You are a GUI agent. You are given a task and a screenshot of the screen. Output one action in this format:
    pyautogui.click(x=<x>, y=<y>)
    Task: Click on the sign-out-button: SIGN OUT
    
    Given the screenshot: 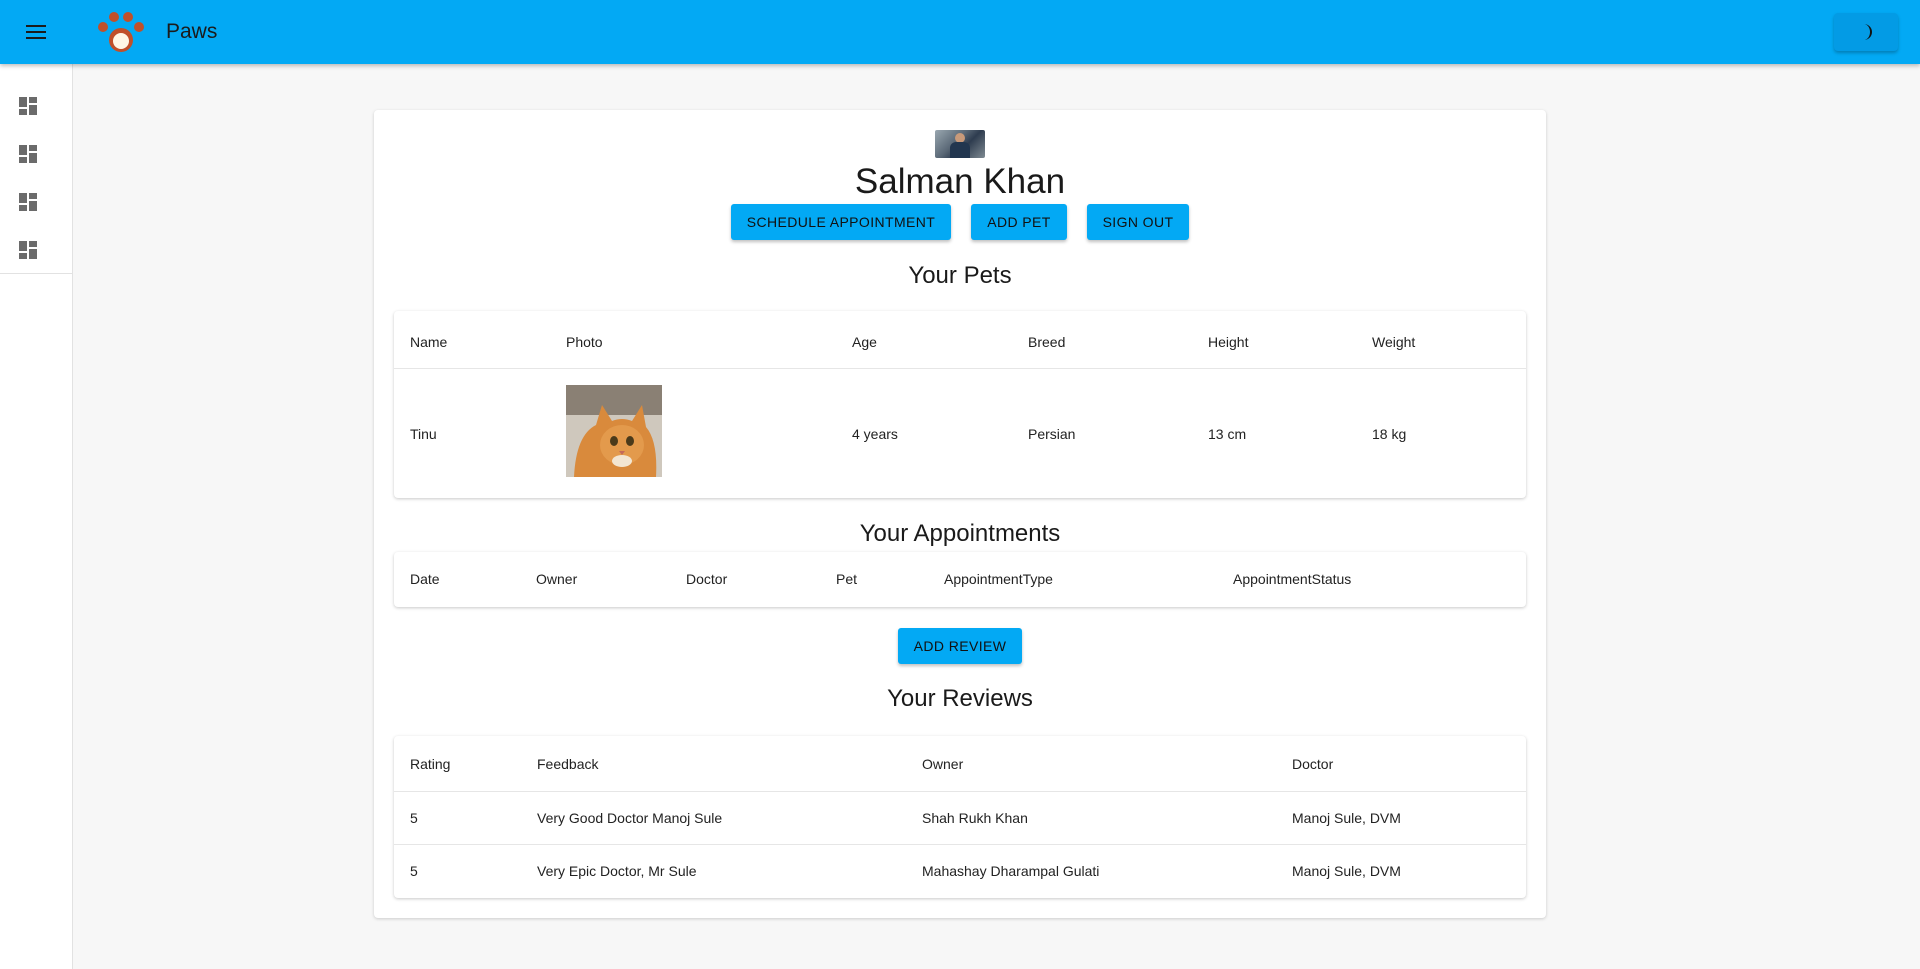 What is the action you would take?
    pyautogui.click(x=1138, y=222)
    